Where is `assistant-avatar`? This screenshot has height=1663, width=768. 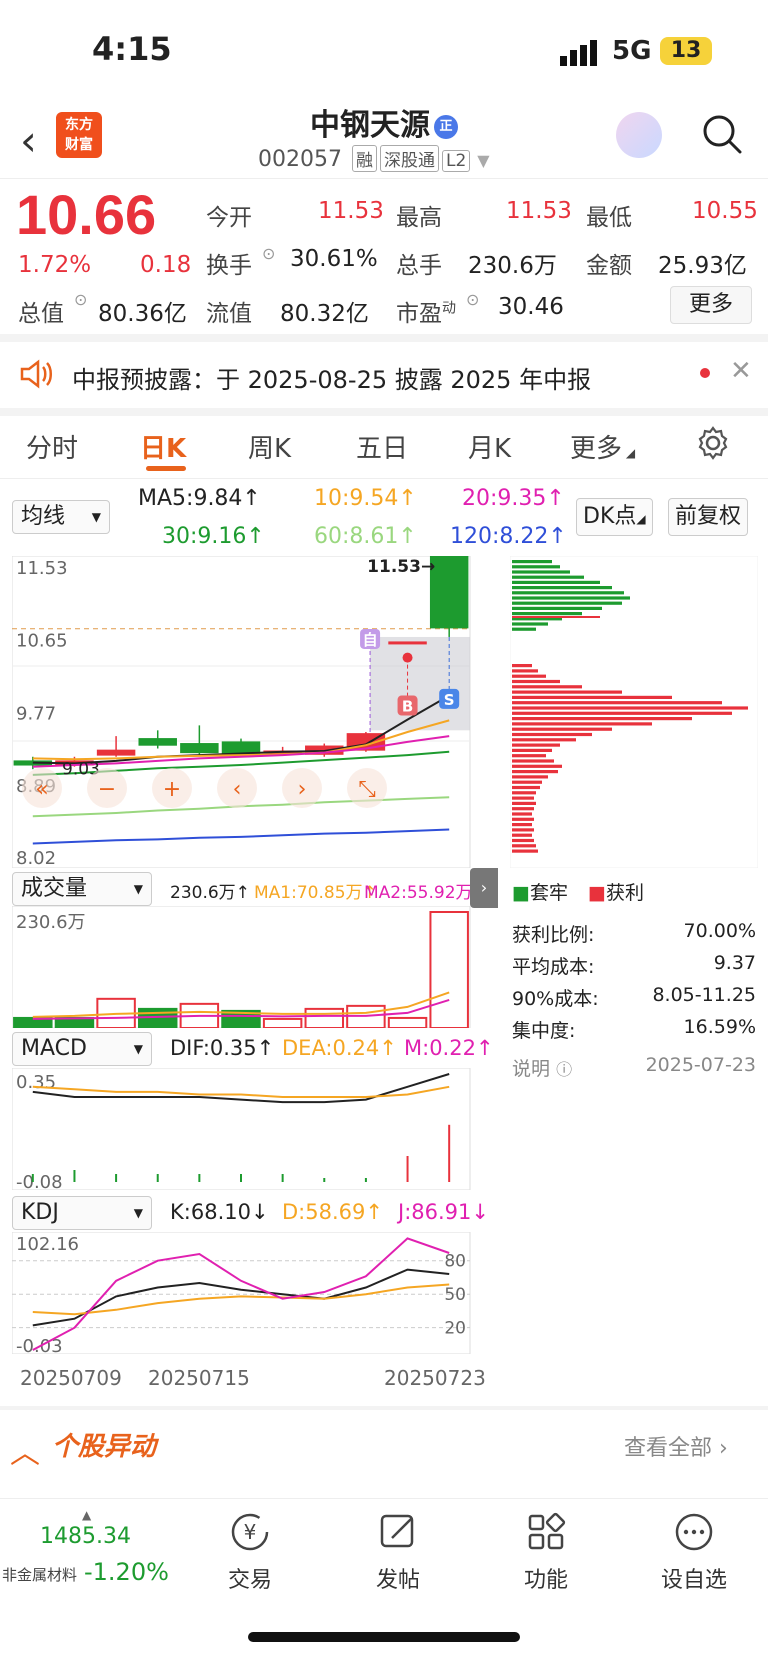
assistant-avatar is located at coordinates (639, 135).